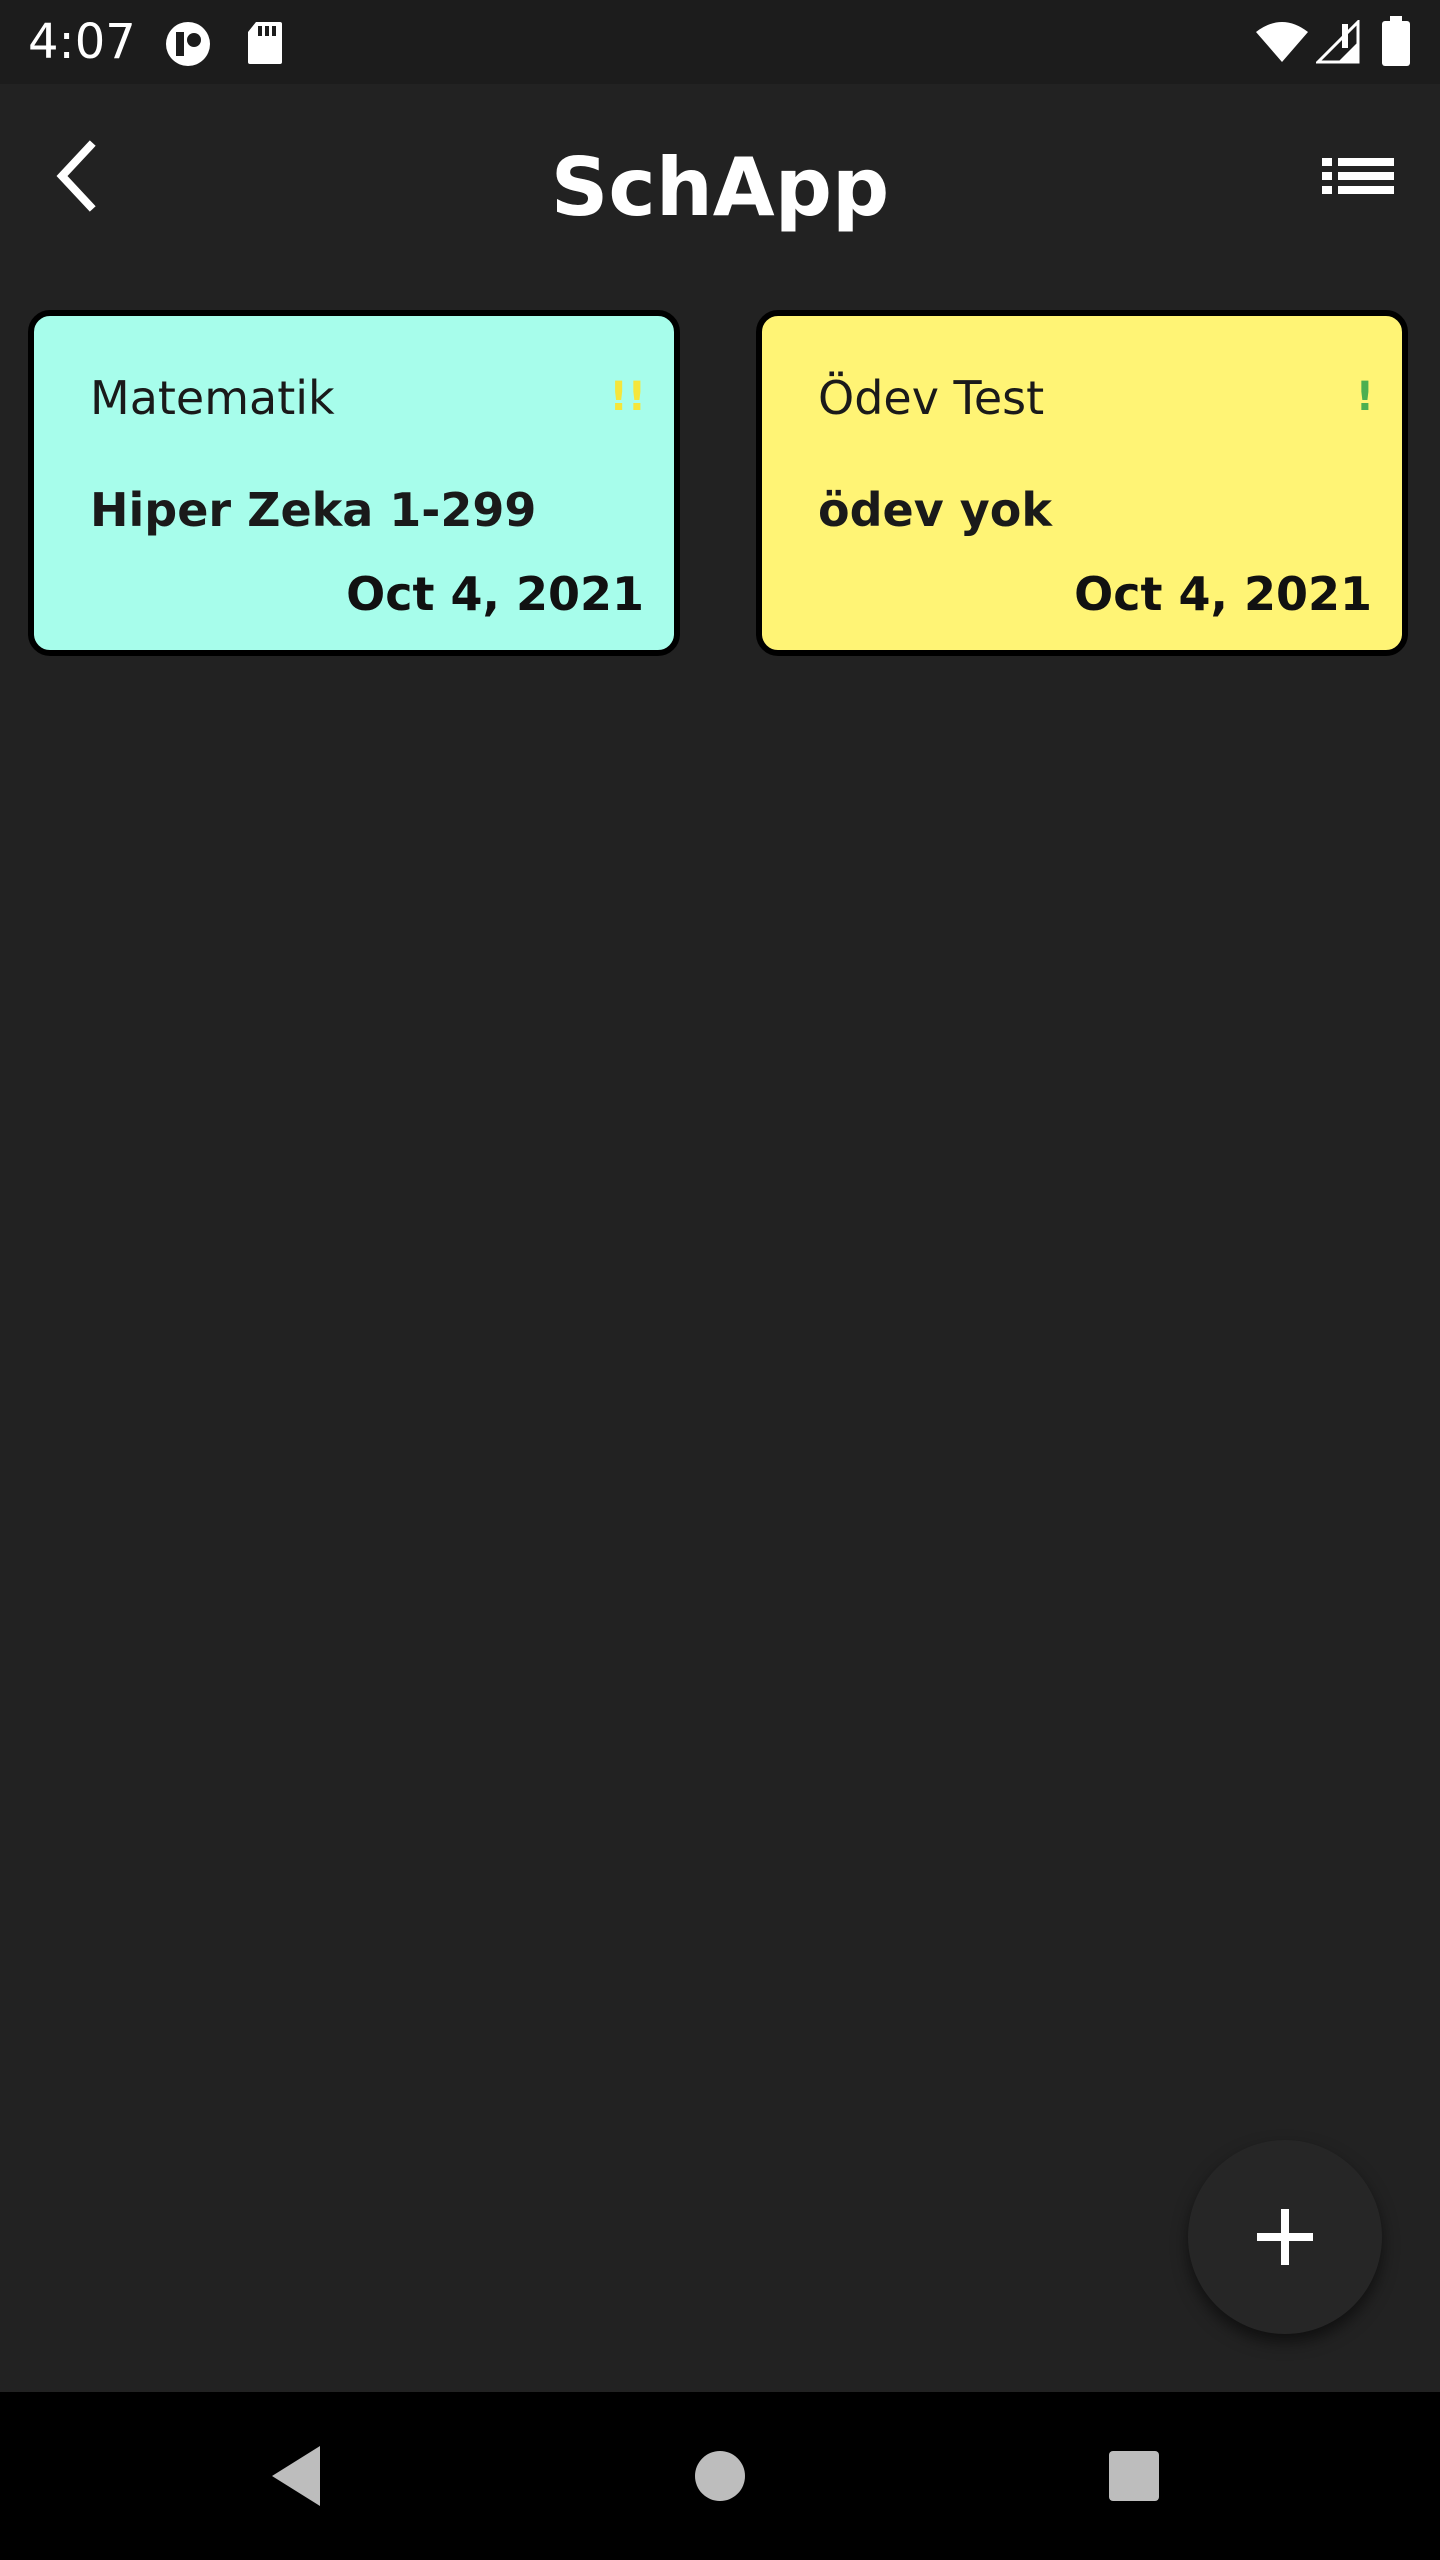 This screenshot has height=2560, width=1440. Describe the element at coordinates (935, 510) in the screenshot. I see `card-task: ödev yok` at that location.